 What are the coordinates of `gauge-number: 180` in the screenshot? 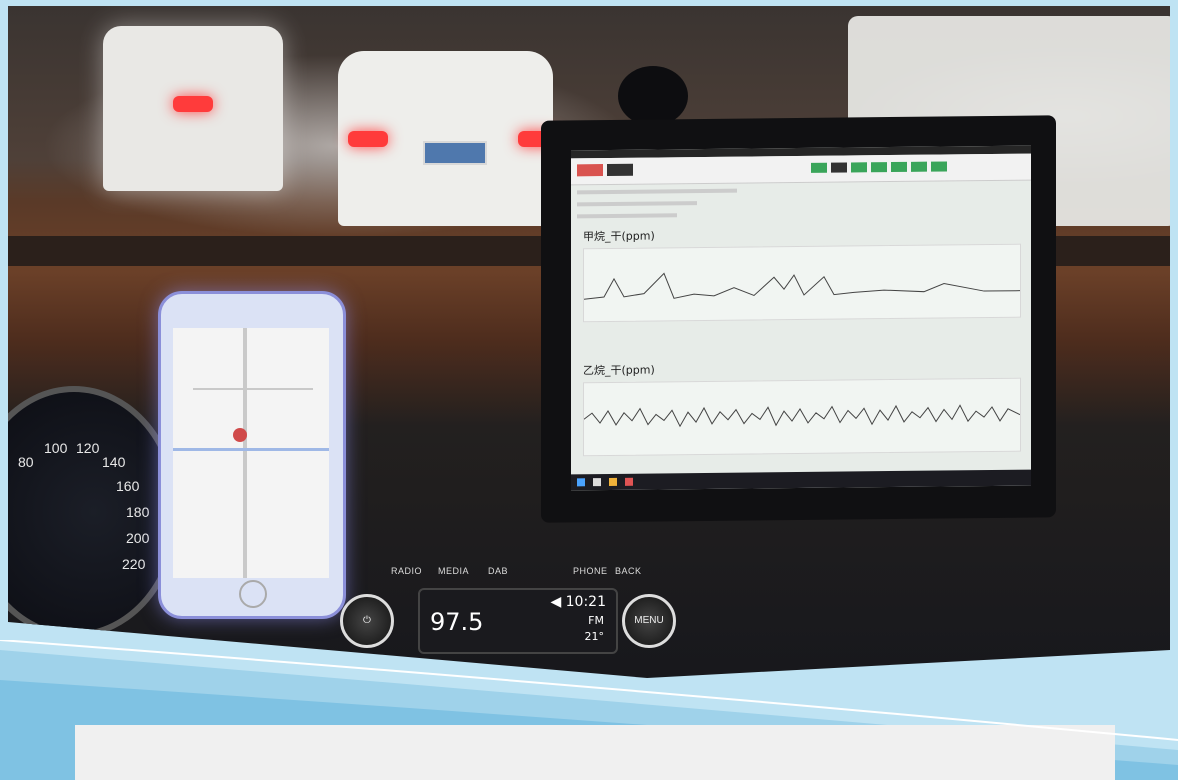 It's located at (138, 512).